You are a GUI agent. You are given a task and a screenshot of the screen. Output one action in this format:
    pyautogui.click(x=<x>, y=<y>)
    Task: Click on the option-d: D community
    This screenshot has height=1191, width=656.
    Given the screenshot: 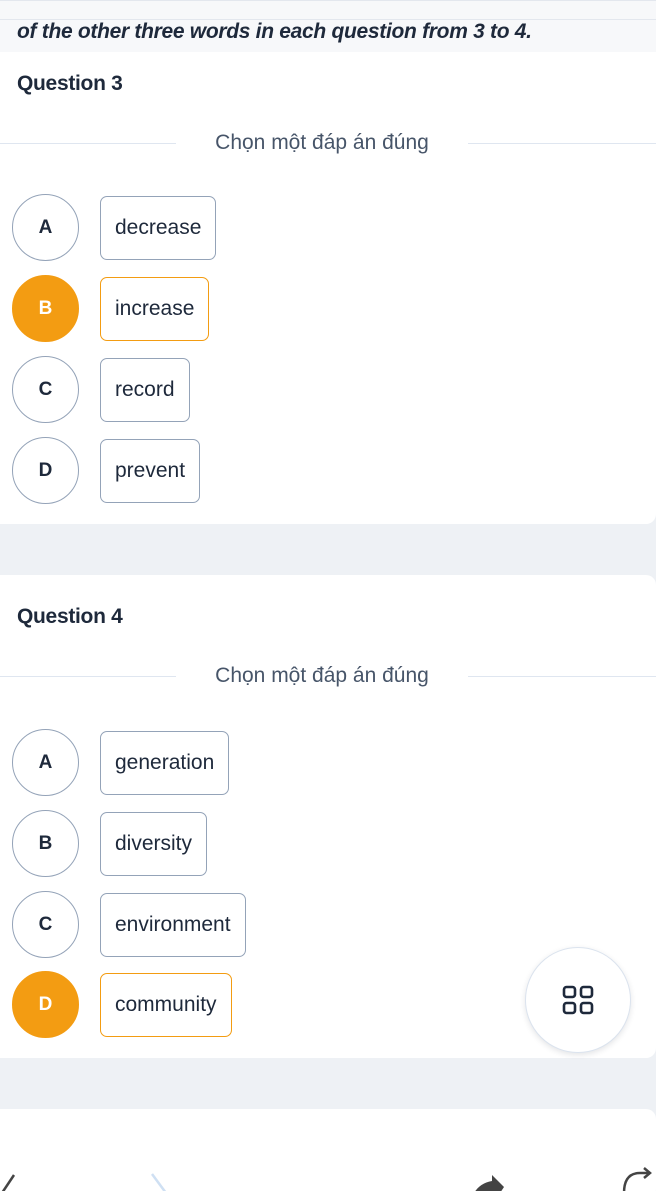 What is the action you would take?
    pyautogui.click(x=162, y=1004)
    